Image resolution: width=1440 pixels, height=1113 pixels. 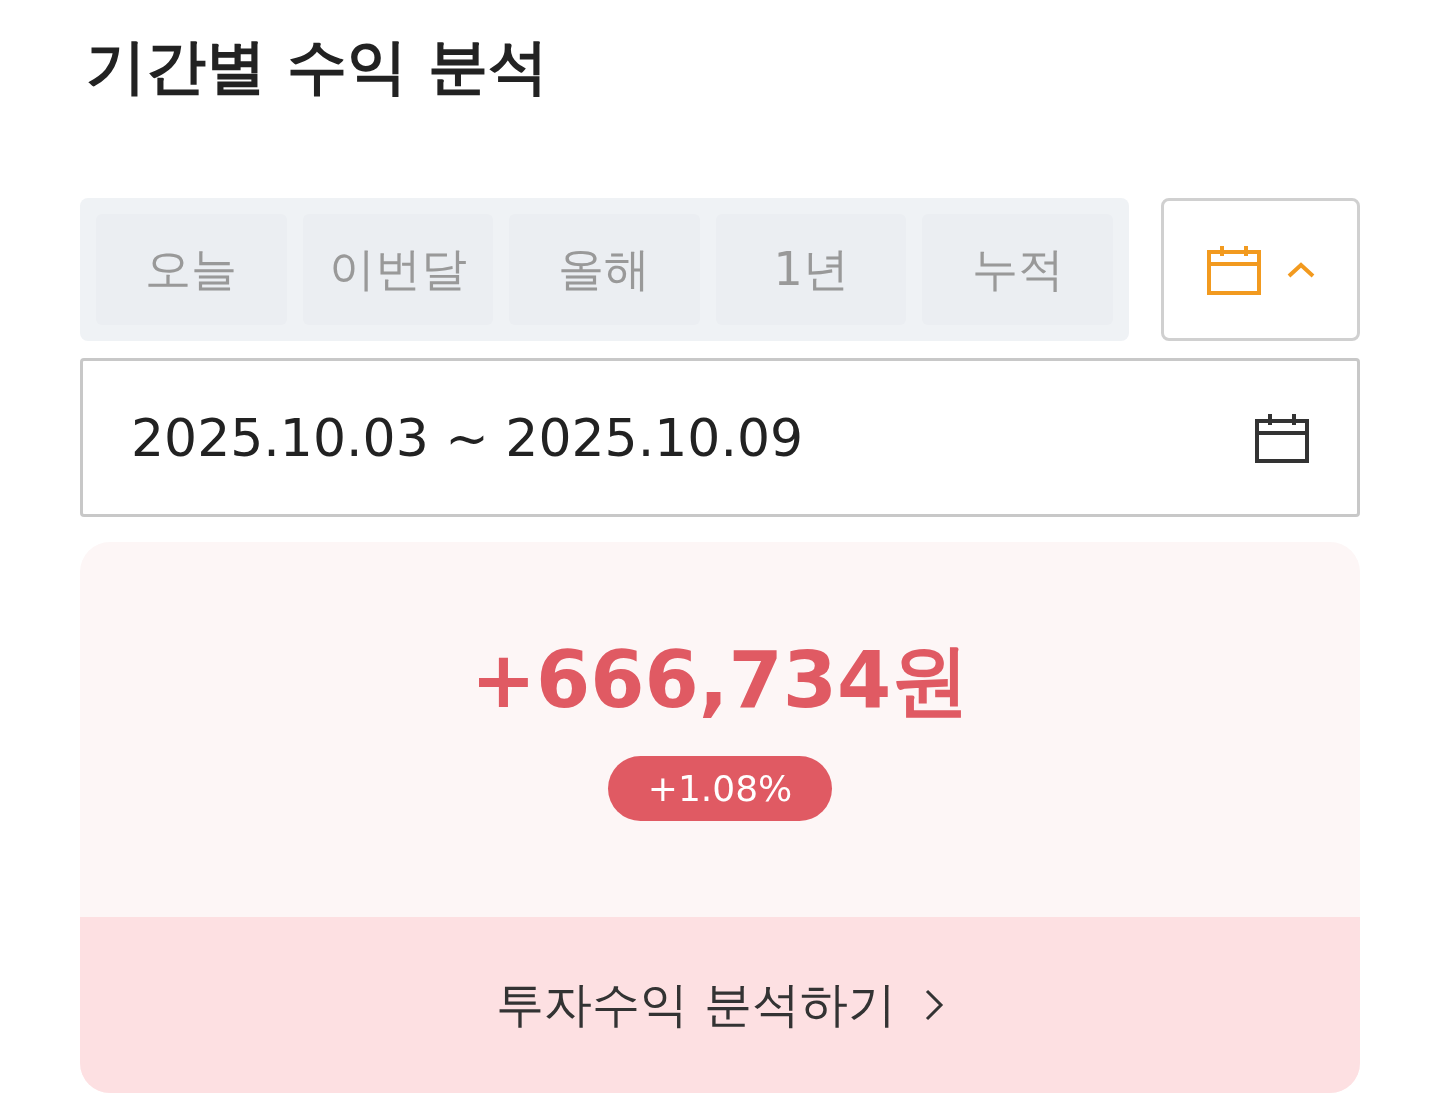 I want to click on page-title: 기간별 수익 분석, so click(x=317, y=66).